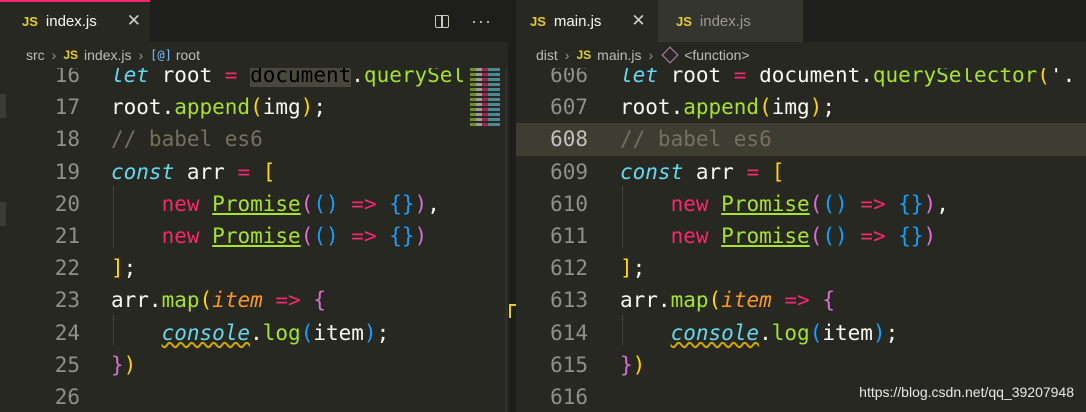  What do you see at coordinates (481, 21) in the screenshot?
I see `more-actions-icon: ···` at bounding box center [481, 21].